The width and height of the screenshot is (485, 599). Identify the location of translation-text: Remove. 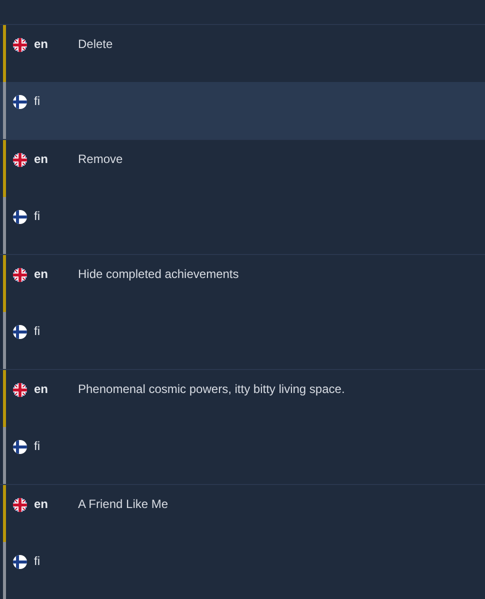
(100, 159).